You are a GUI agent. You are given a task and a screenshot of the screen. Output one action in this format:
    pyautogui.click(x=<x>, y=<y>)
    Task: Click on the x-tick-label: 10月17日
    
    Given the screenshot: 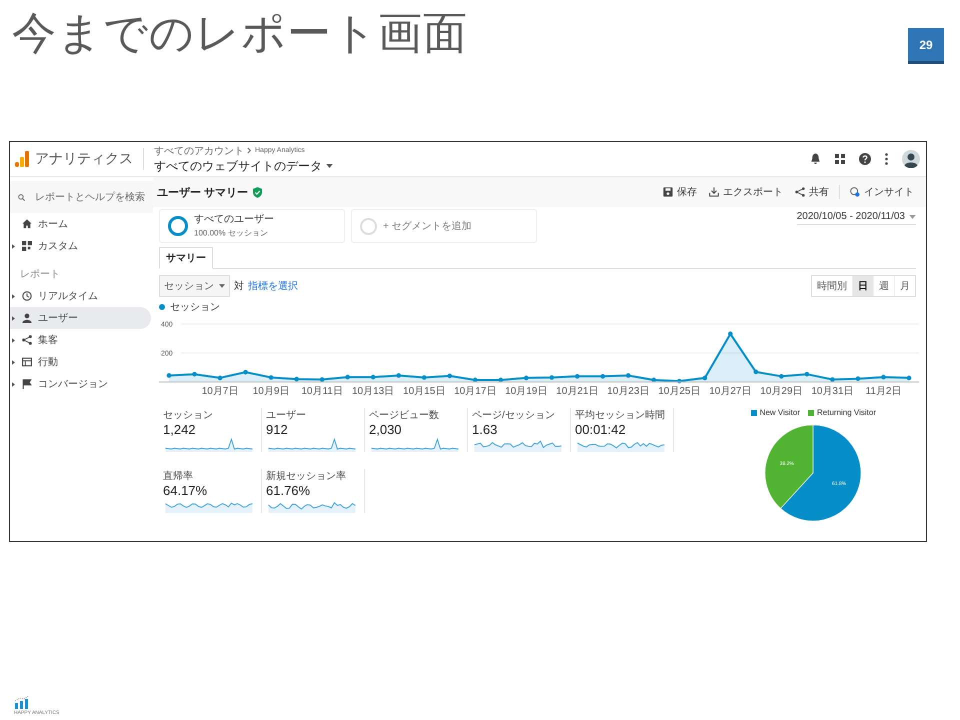 What is the action you would take?
    pyautogui.click(x=475, y=391)
    